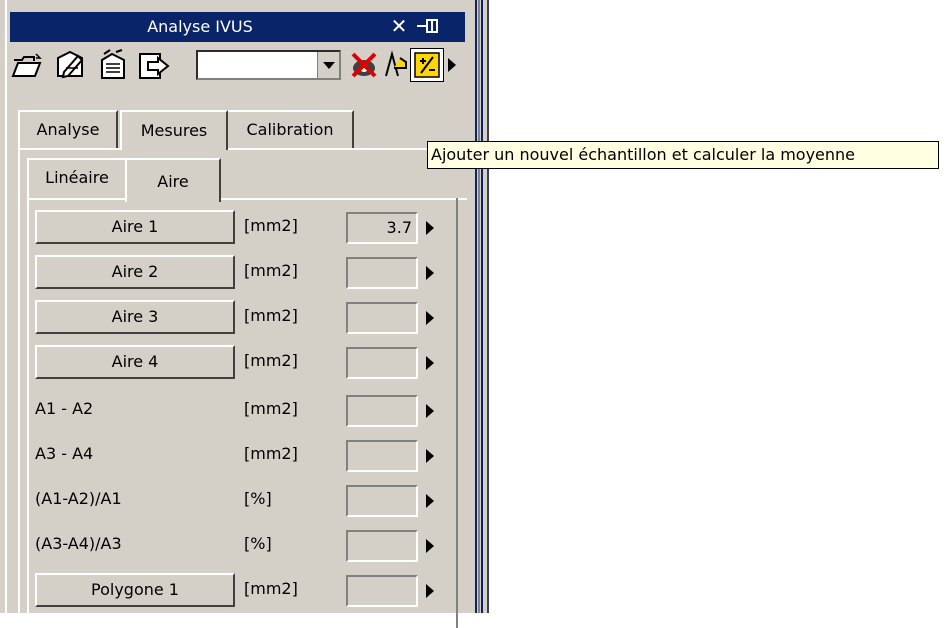 The image size is (947, 628). I want to click on measure-row: Polygone 1 [mm2], so click(233, 591).